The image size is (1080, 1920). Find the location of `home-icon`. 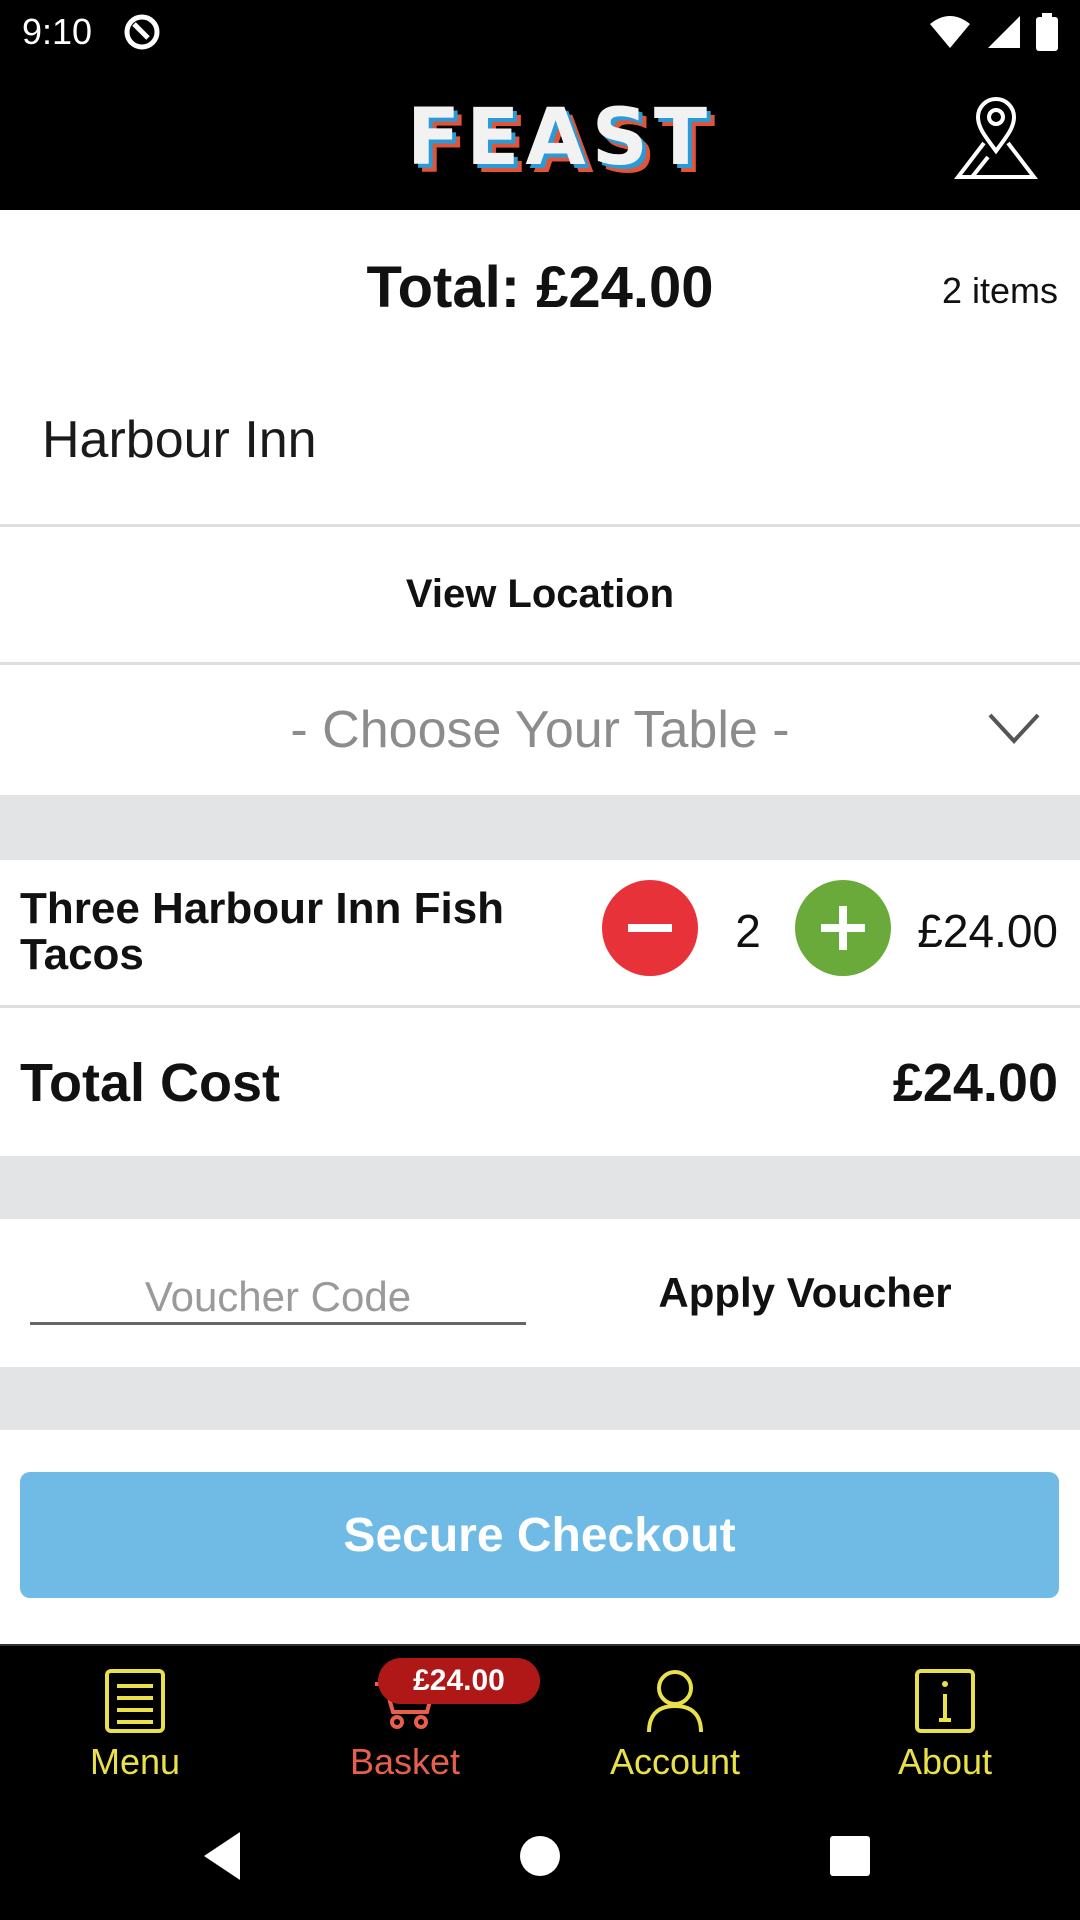

home-icon is located at coordinates (540, 1856).